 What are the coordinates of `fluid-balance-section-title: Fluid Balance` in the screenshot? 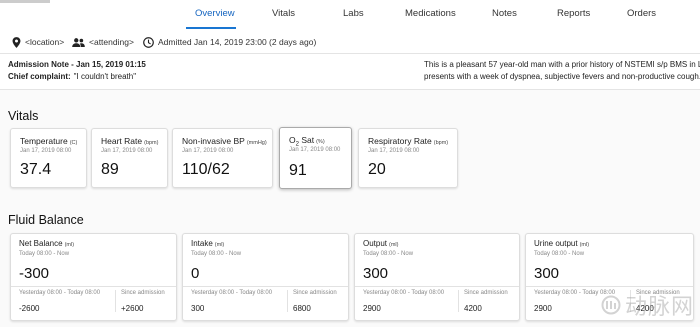 It's located at (46, 220).